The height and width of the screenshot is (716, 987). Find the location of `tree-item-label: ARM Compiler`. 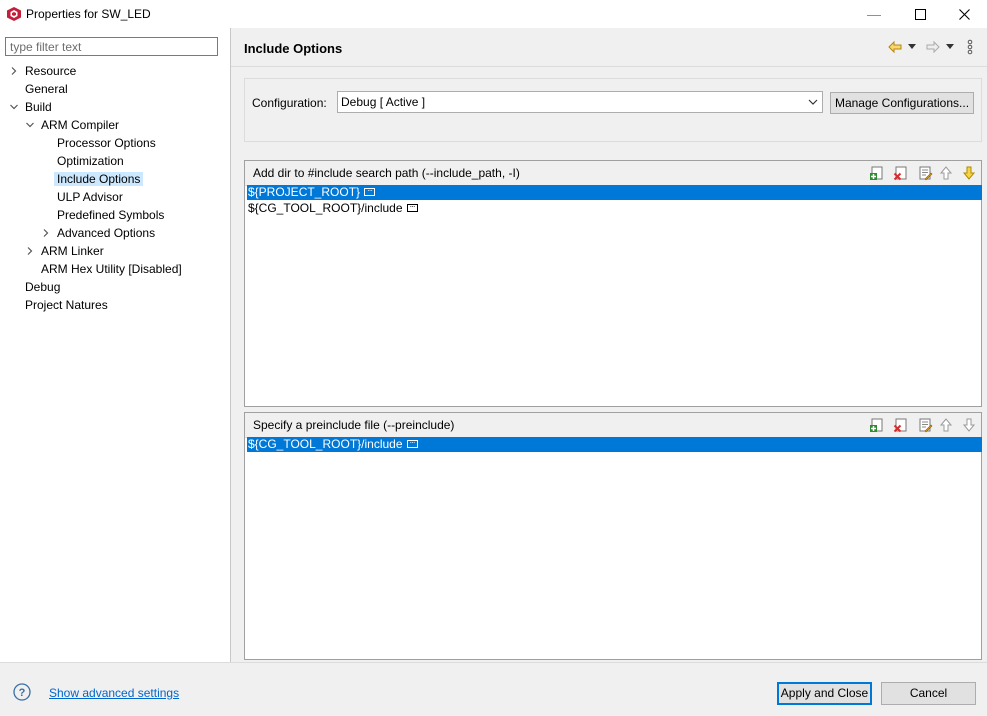

tree-item-label: ARM Compiler is located at coordinates (80, 125).